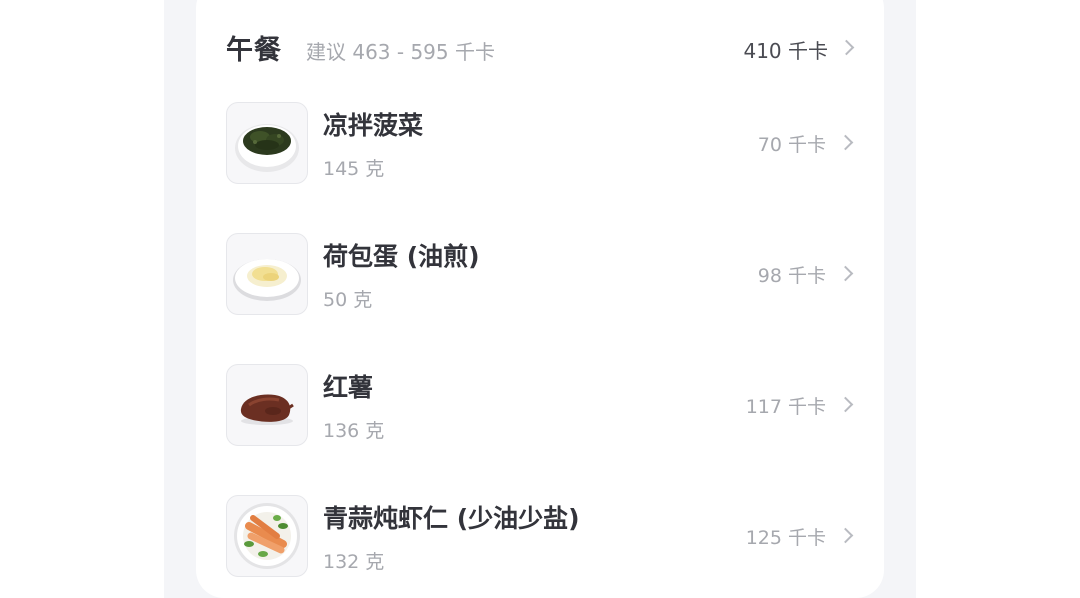  Describe the element at coordinates (791, 276) in the screenshot. I see `food-calories: 98 千卡` at that location.